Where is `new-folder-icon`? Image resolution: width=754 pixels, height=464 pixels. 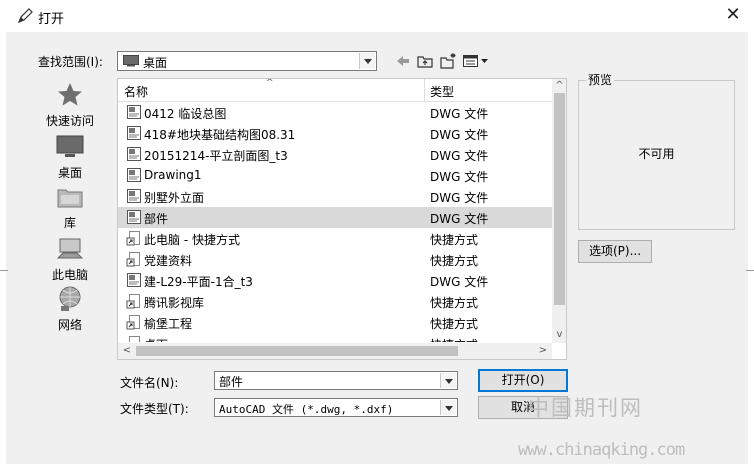 new-folder-icon is located at coordinates (448, 61).